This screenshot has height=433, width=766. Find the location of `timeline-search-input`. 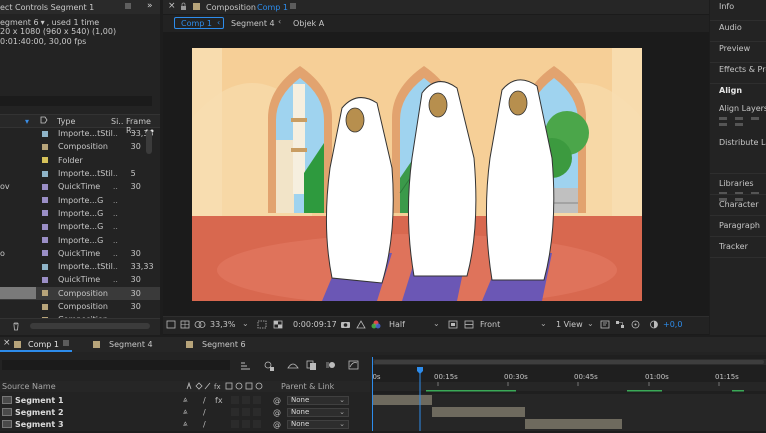

timeline-search-input is located at coordinates (116, 365).